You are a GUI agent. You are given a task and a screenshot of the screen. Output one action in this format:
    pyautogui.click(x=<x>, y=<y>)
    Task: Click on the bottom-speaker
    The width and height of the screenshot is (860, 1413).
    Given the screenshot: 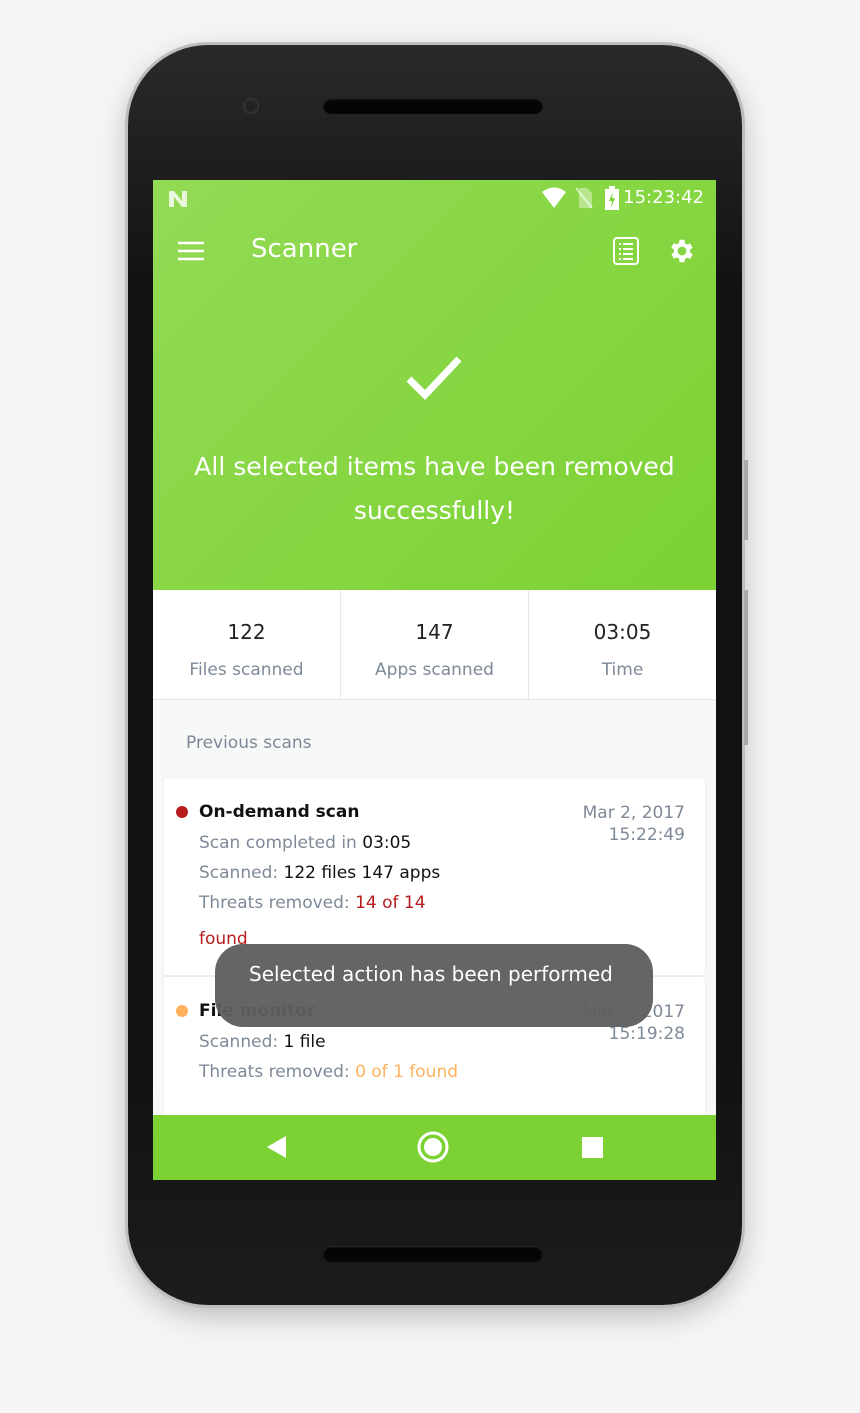 What is the action you would take?
    pyautogui.click(x=433, y=1254)
    